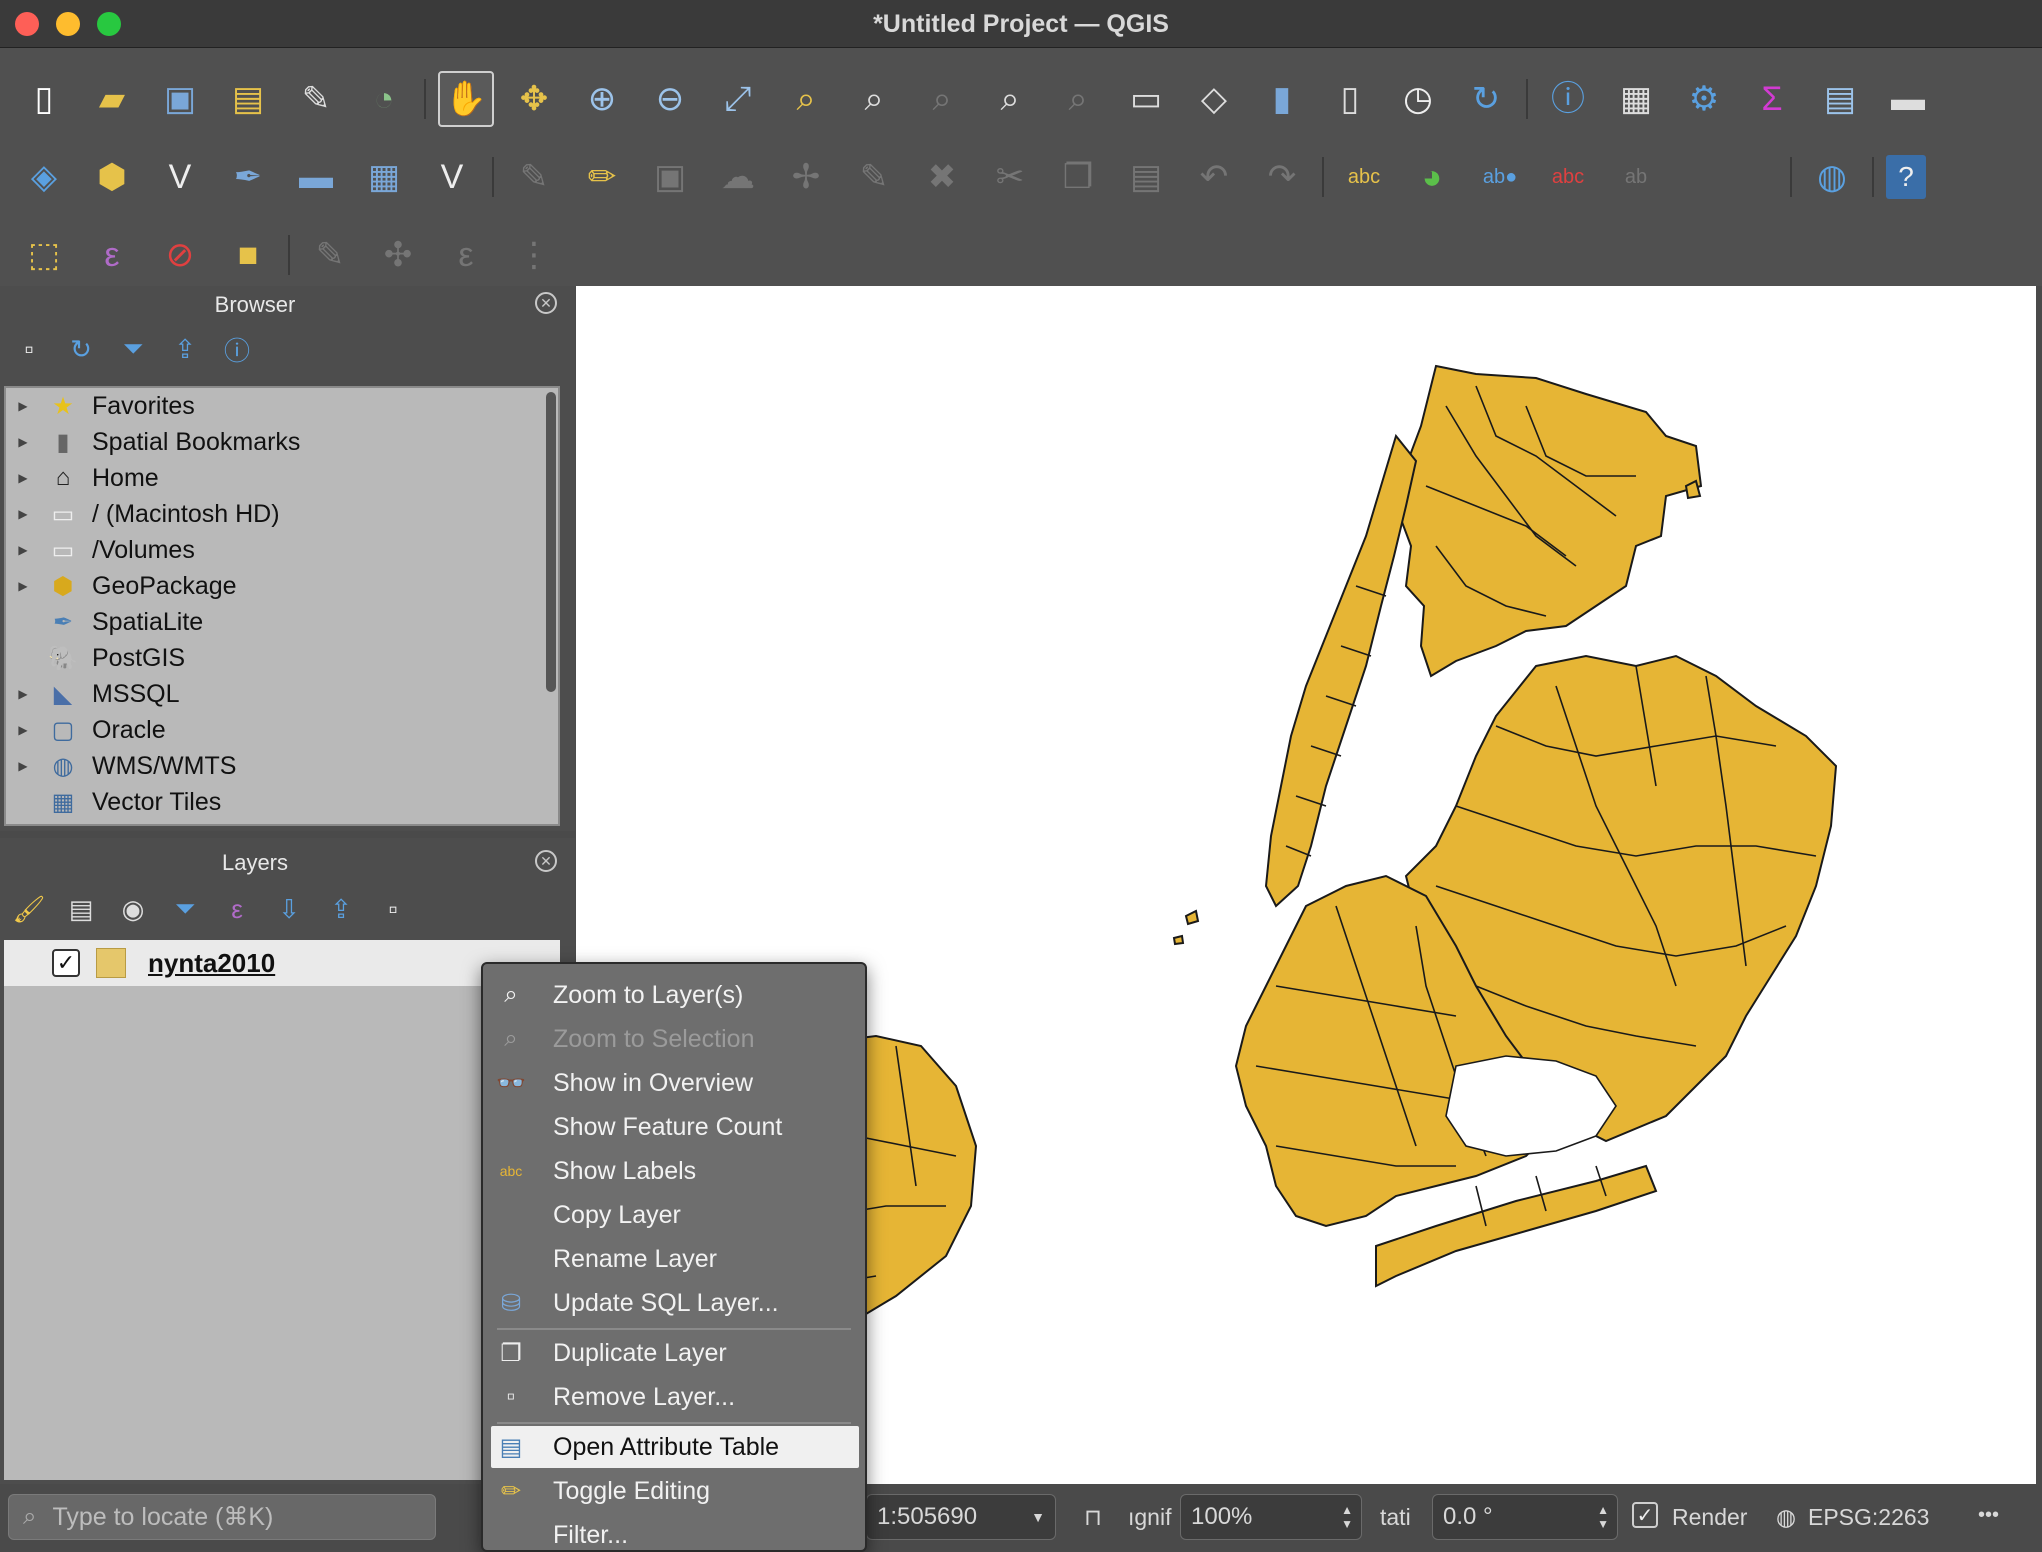  Describe the element at coordinates (1093, 1517) in the screenshot. I see `lock-icon: ⊓` at that location.